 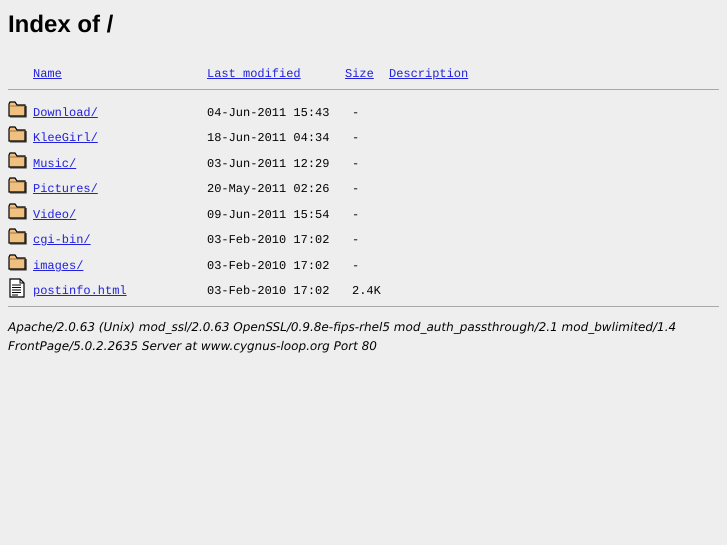 What do you see at coordinates (80, 291) in the screenshot?
I see `file-link: postinfo.html` at bounding box center [80, 291].